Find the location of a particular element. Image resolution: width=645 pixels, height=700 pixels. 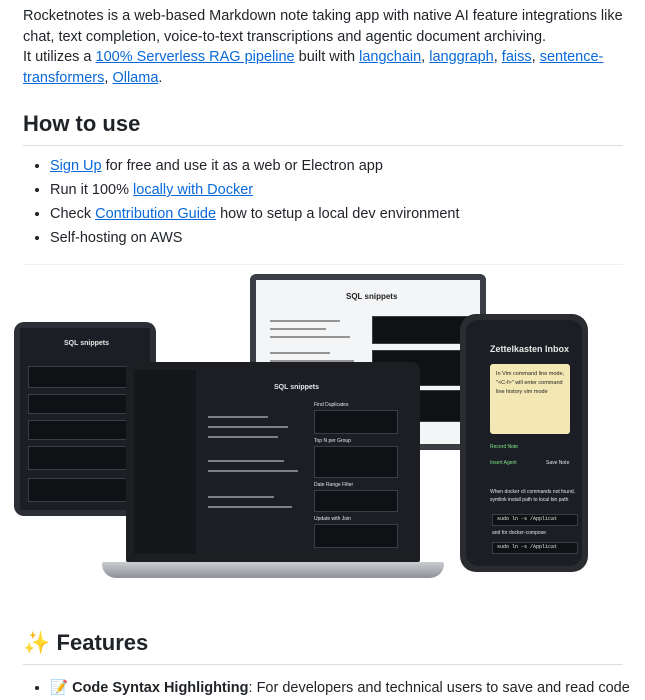

ollama-link: Ollama is located at coordinates (135, 78).